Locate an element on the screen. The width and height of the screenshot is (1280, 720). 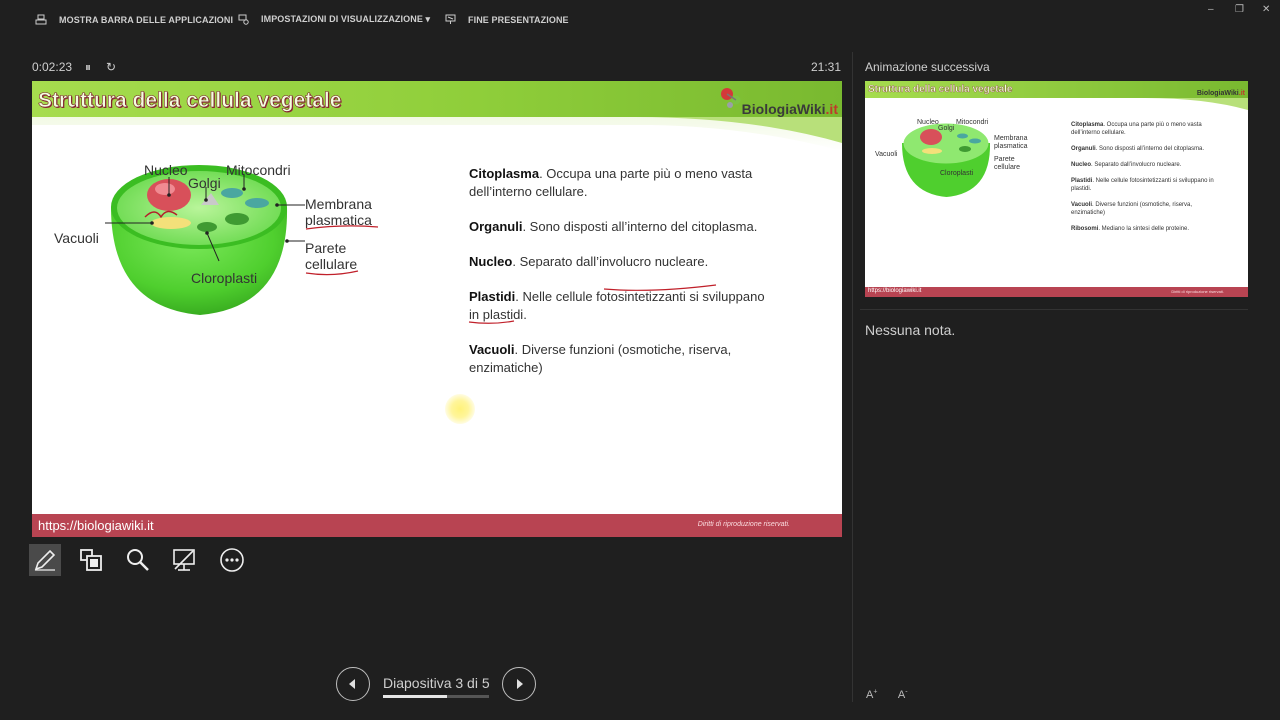
preview-label-vacuoli: Vacuoli is located at coordinates (886, 154).